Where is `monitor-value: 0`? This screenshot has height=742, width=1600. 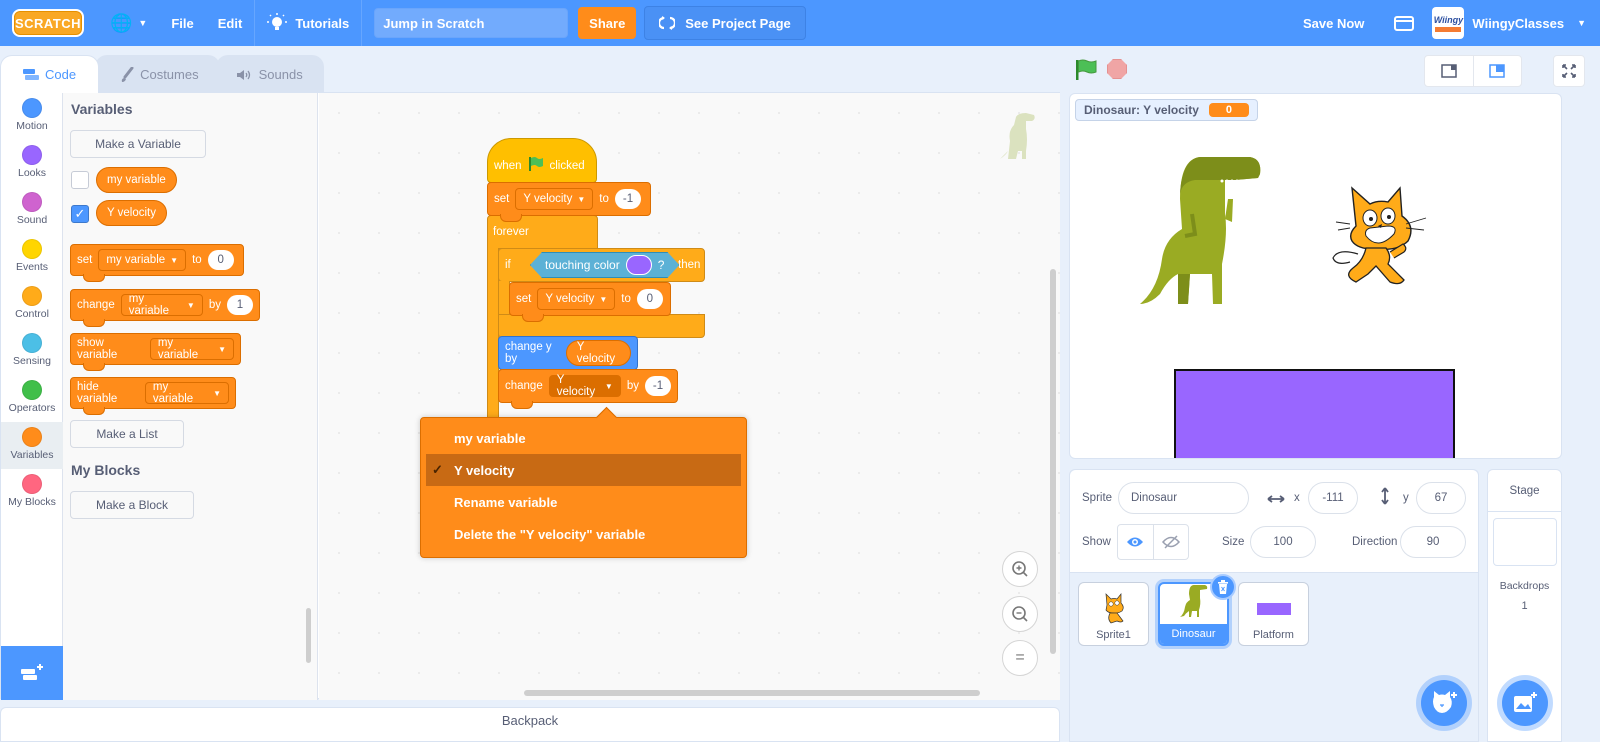
monitor-value: 0 is located at coordinates (1228, 110).